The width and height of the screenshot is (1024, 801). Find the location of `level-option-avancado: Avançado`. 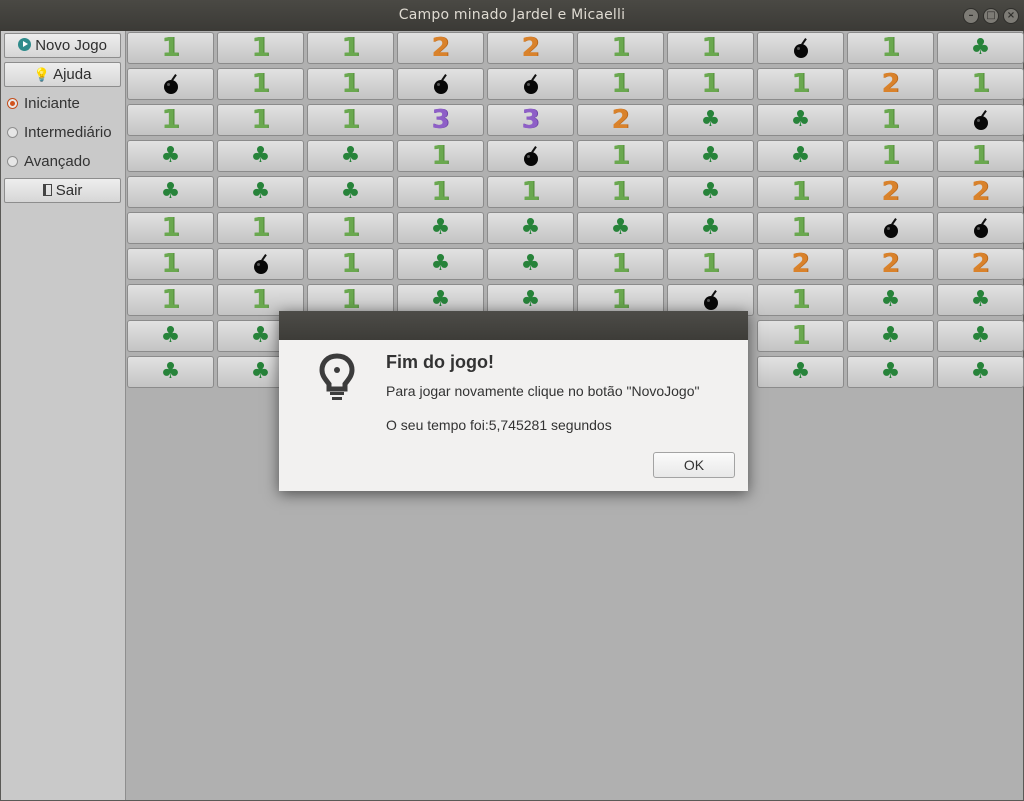

level-option-avancado: Avançado is located at coordinates (48, 162).